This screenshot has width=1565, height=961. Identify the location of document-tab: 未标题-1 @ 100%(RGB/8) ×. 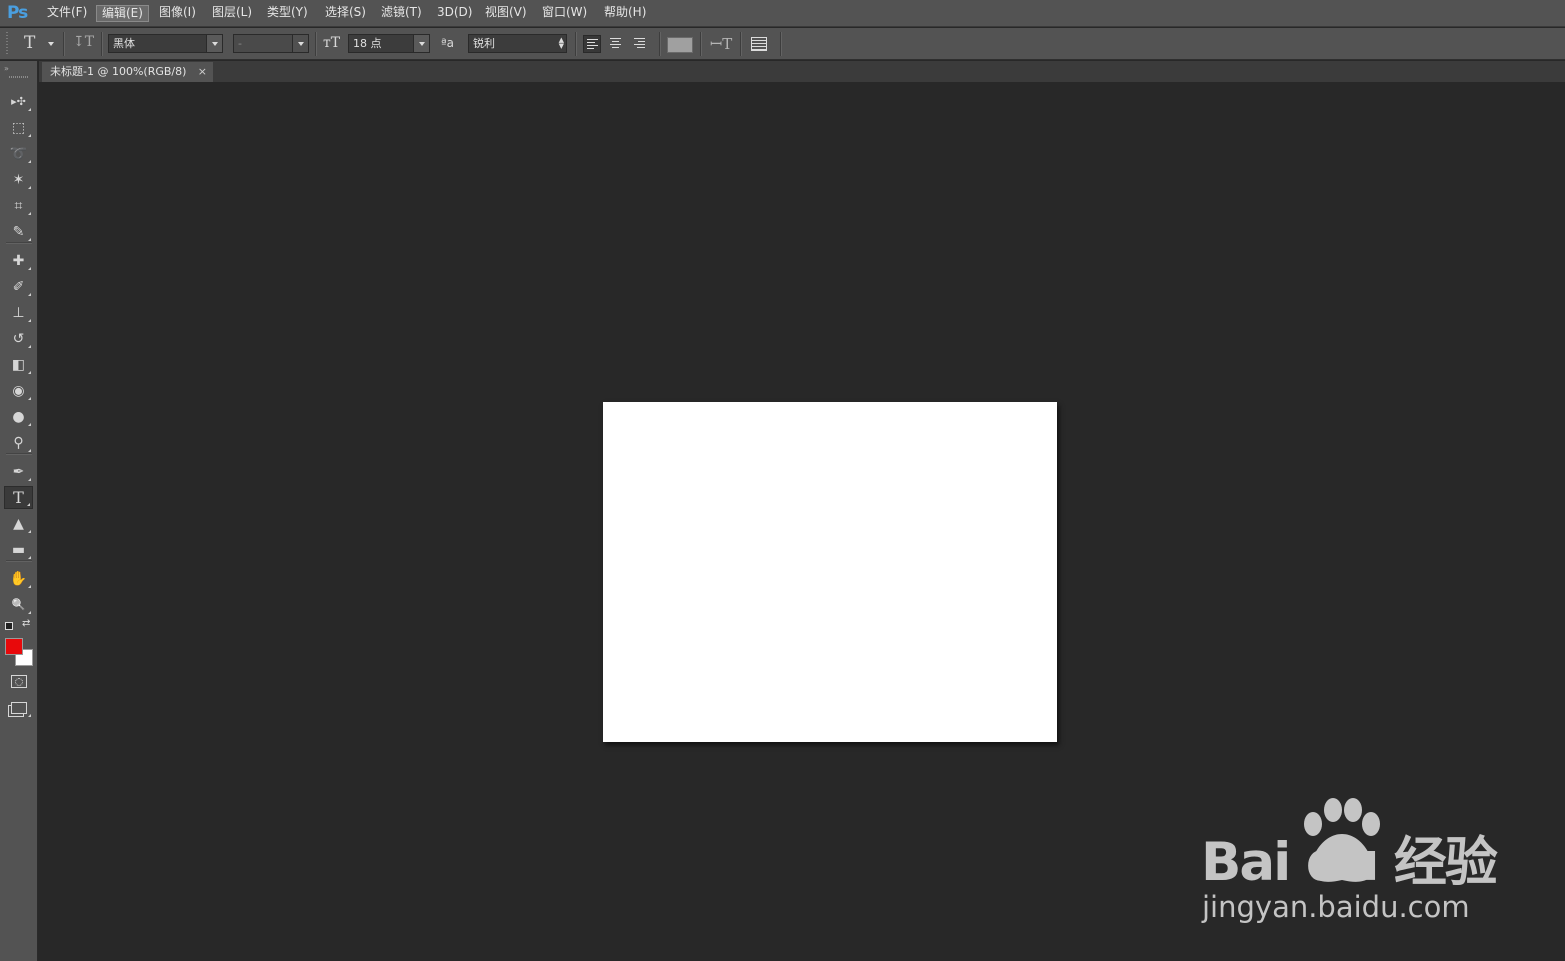
(127, 72).